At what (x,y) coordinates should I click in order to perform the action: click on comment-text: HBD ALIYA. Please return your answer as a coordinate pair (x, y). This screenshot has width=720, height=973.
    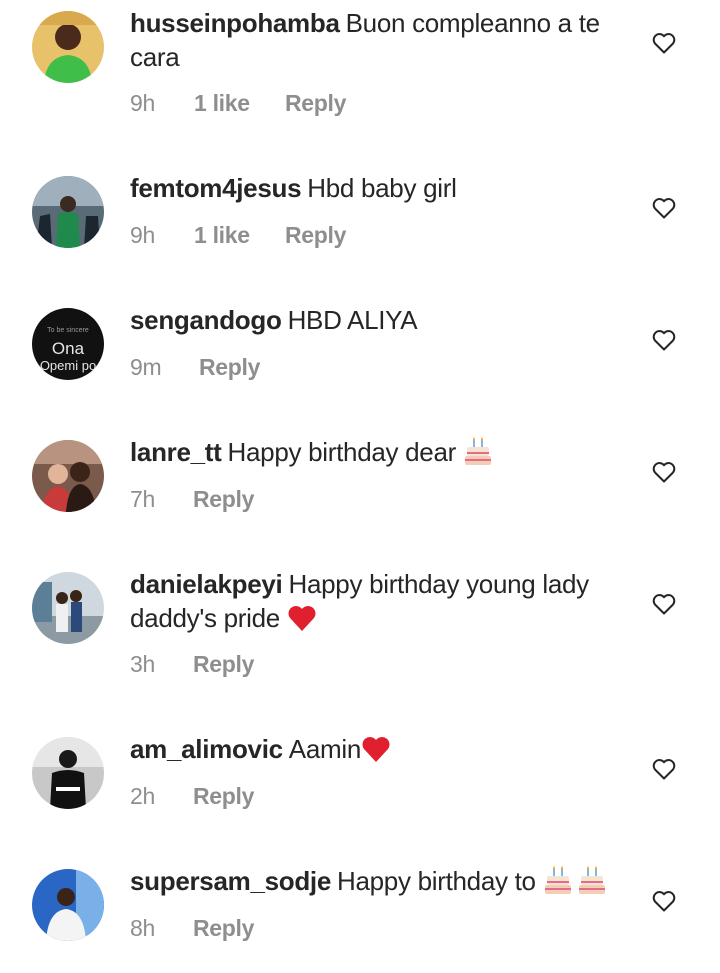
    Looking at the image, I should click on (352, 320).